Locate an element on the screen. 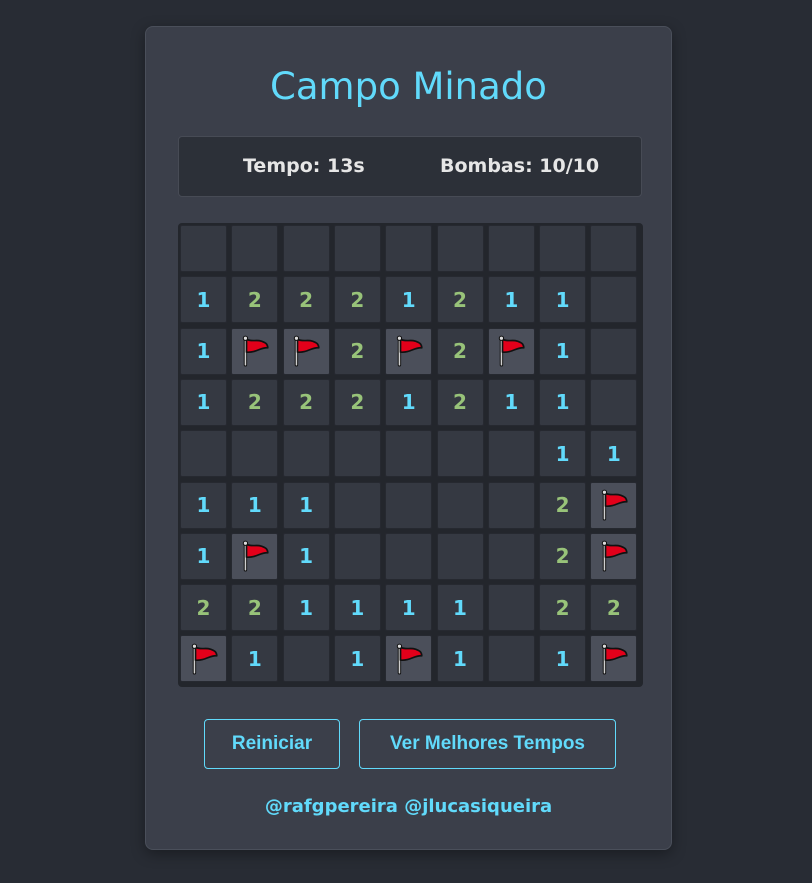  timer-display: Tempo: 13s is located at coordinates (304, 166).